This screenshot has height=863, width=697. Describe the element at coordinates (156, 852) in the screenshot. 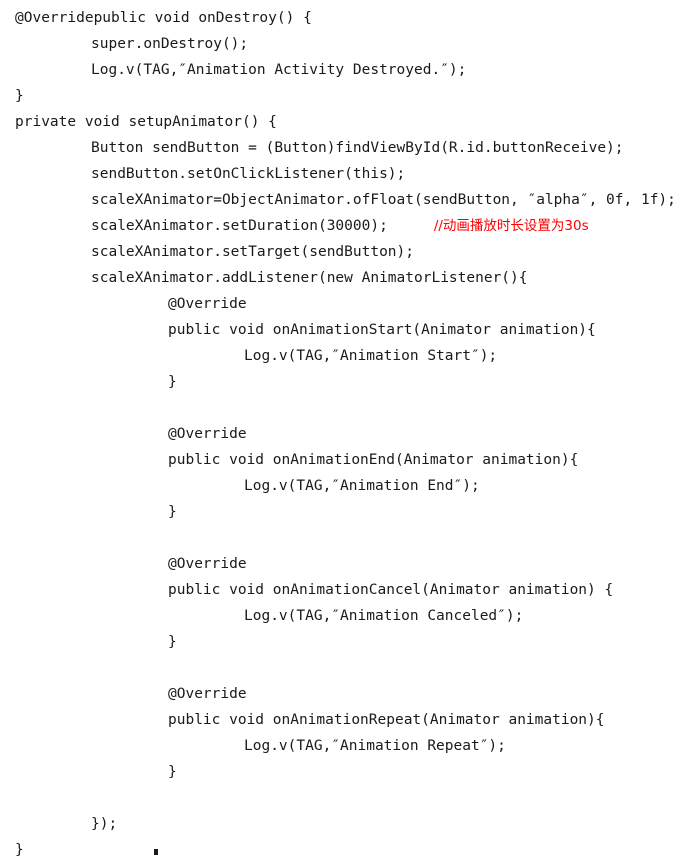

I see `page-bottom-mark` at that location.